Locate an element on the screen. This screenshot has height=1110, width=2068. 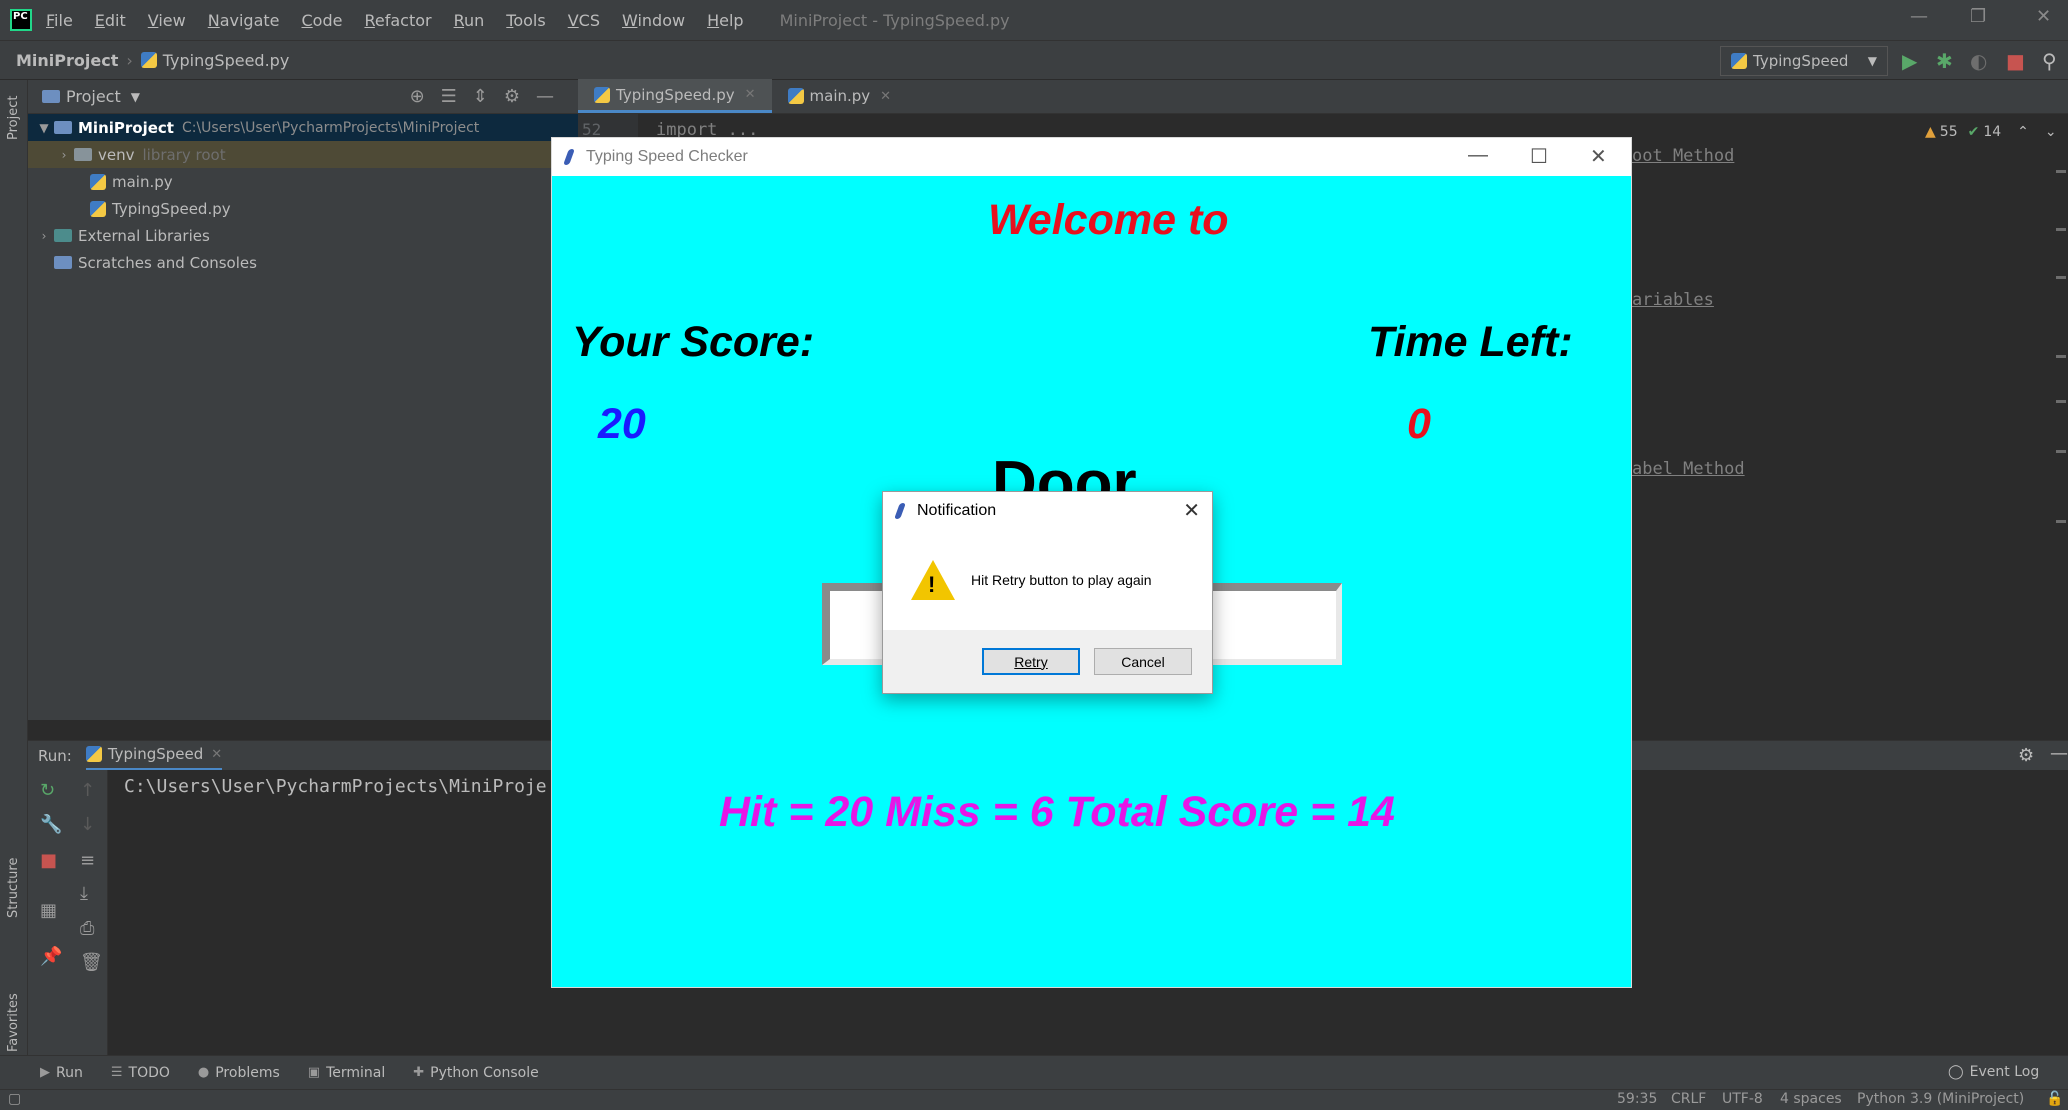
gear-icon: ⚙ is located at coordinates (2026, 755).